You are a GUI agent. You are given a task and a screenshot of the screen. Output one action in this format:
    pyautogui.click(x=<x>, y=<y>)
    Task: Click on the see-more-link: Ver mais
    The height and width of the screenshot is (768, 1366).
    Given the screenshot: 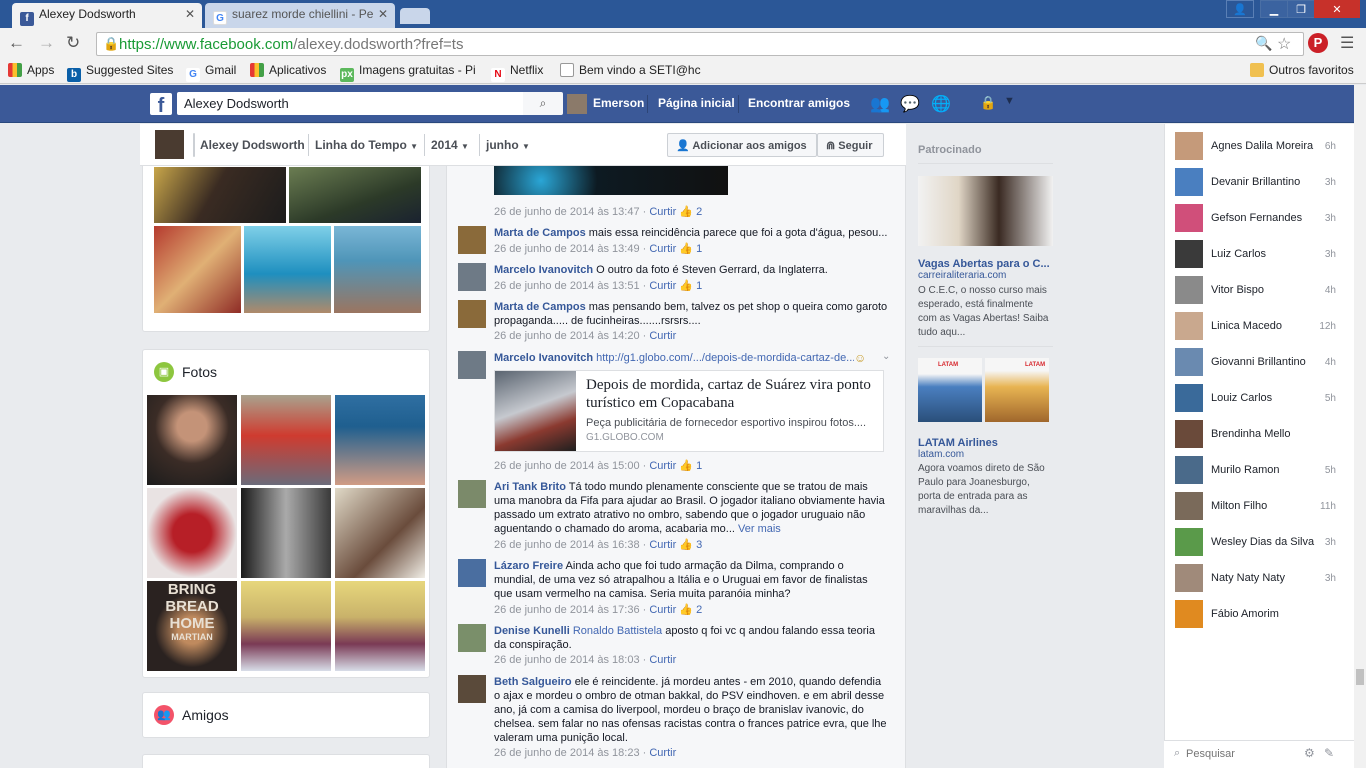 What is the action you would take?
    pyautogui.click(x=759, y=529)
    